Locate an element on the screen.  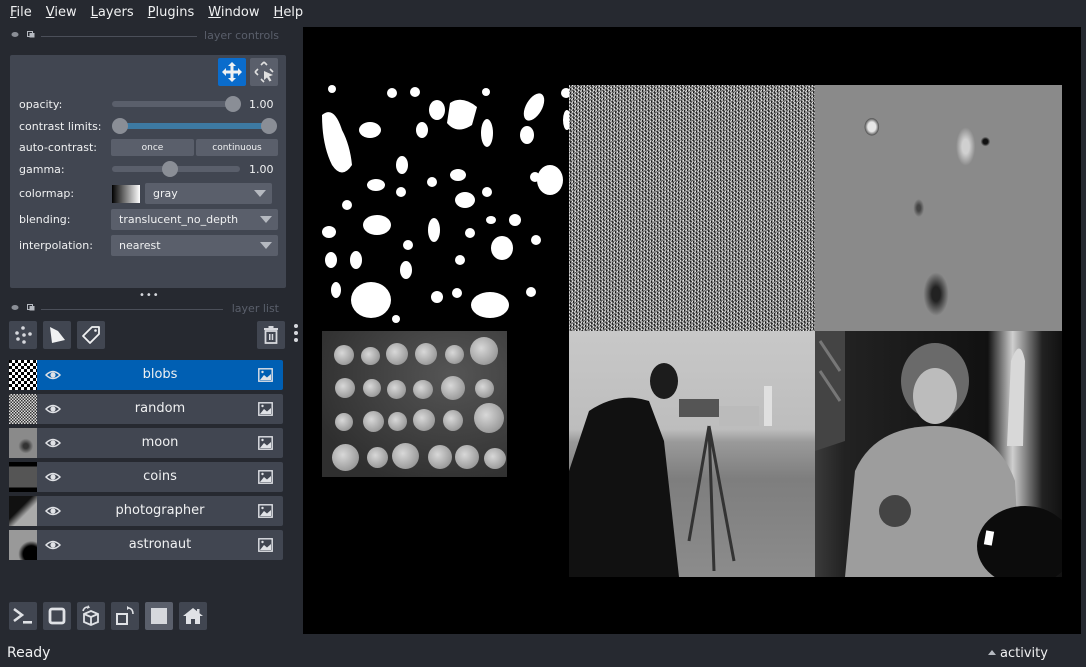
colormap-dropdown: gray is located at coordinates (208, 193).